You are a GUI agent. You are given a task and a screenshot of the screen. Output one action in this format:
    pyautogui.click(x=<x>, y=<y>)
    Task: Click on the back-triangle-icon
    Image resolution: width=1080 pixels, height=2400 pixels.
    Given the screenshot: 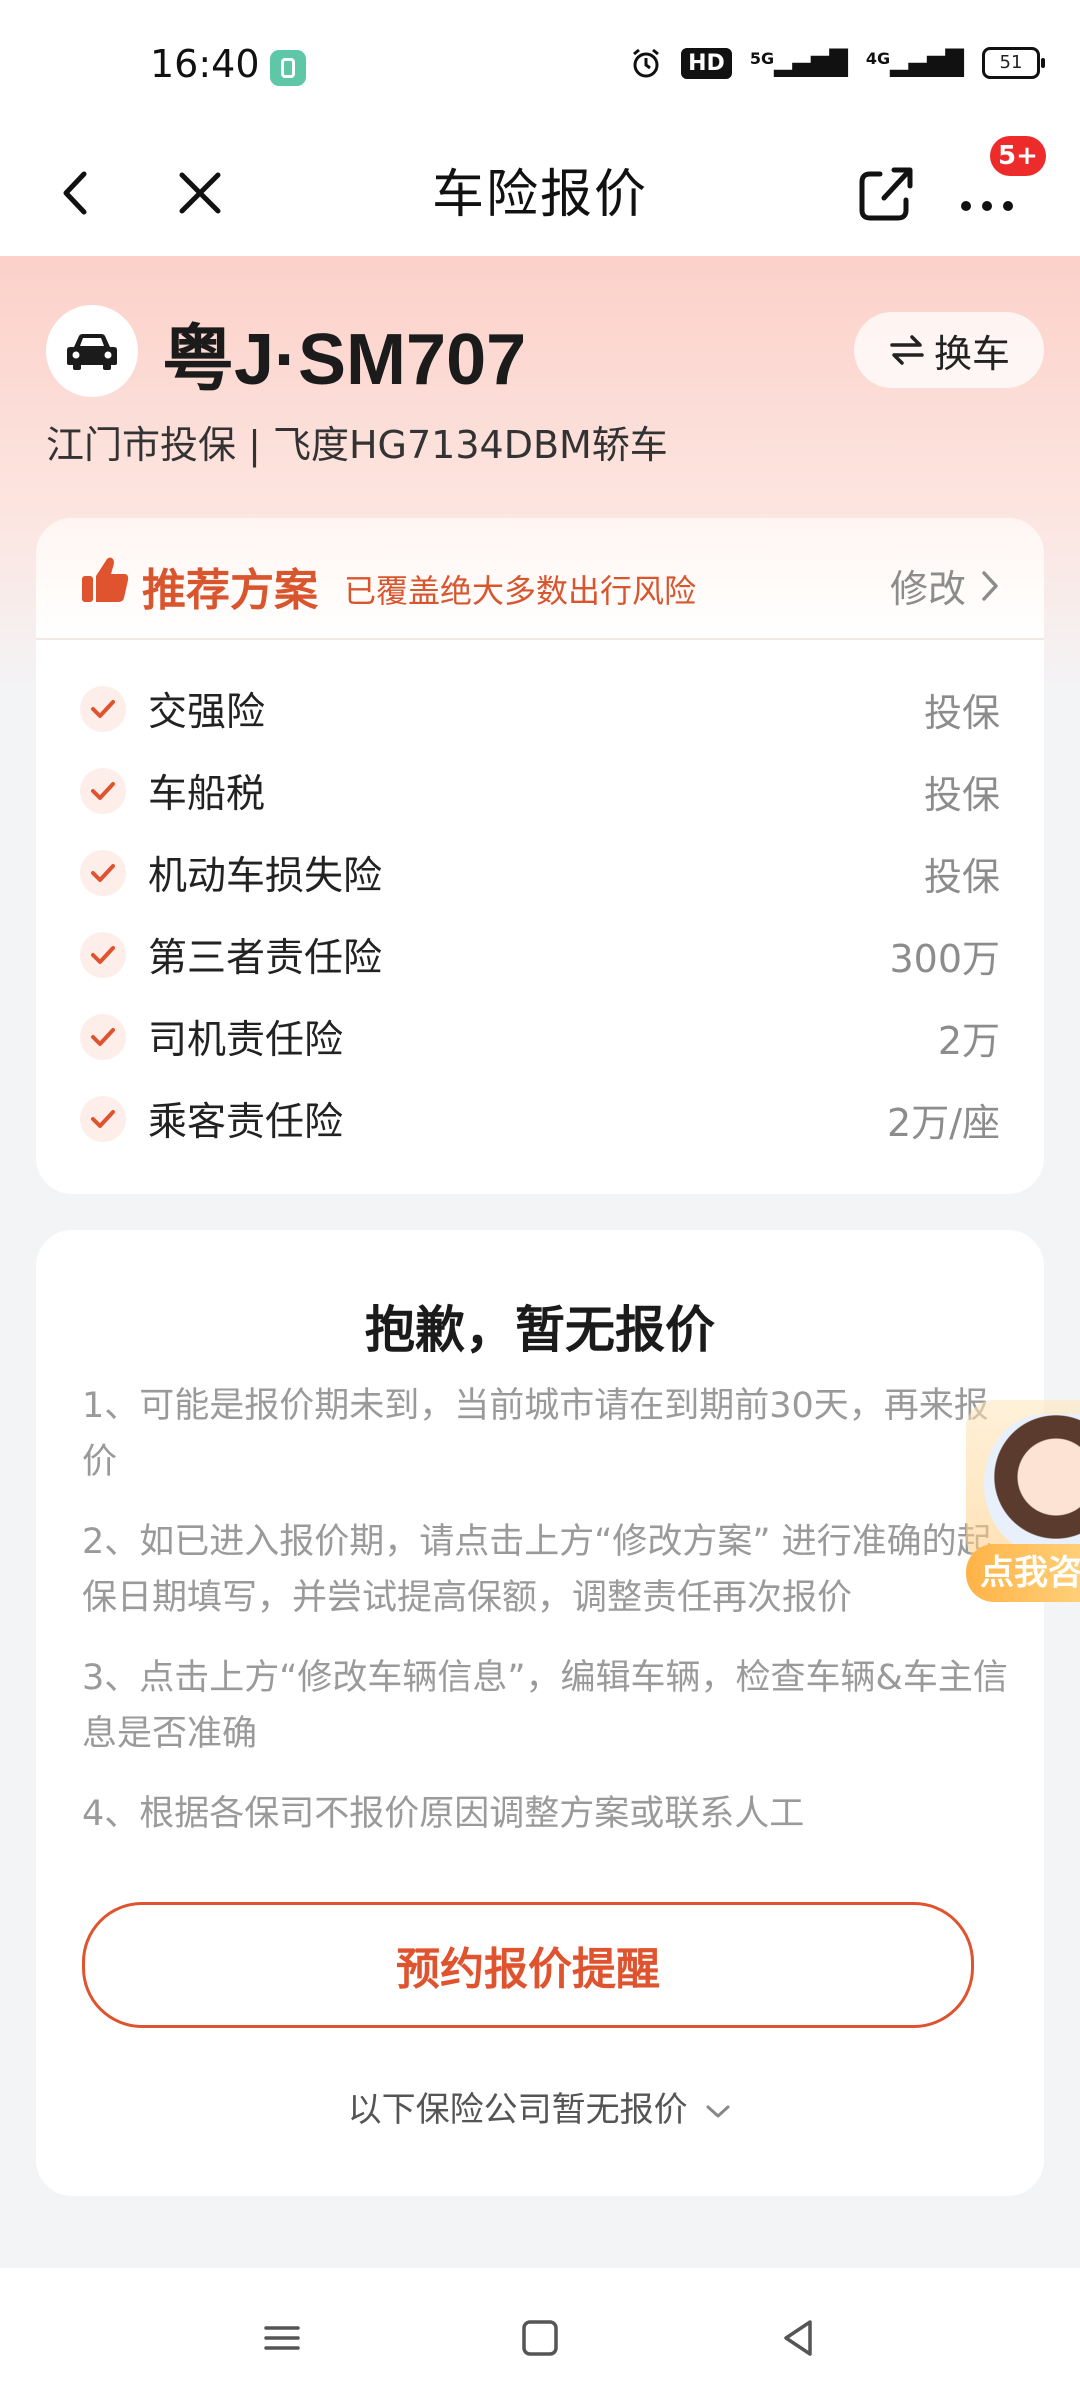 What is the action you would take?
    pyautogui.click(x=798, y=2338)
    